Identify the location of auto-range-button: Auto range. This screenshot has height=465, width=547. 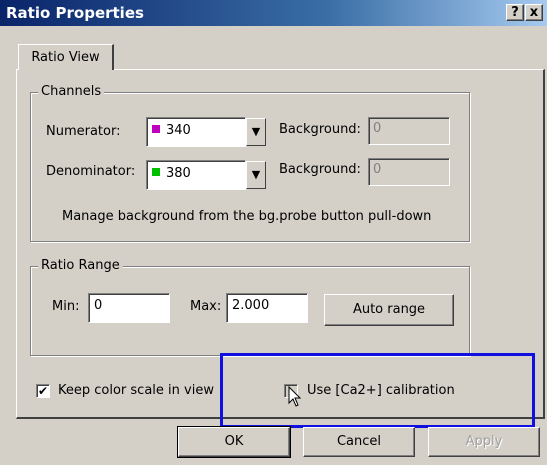
(389, 310).